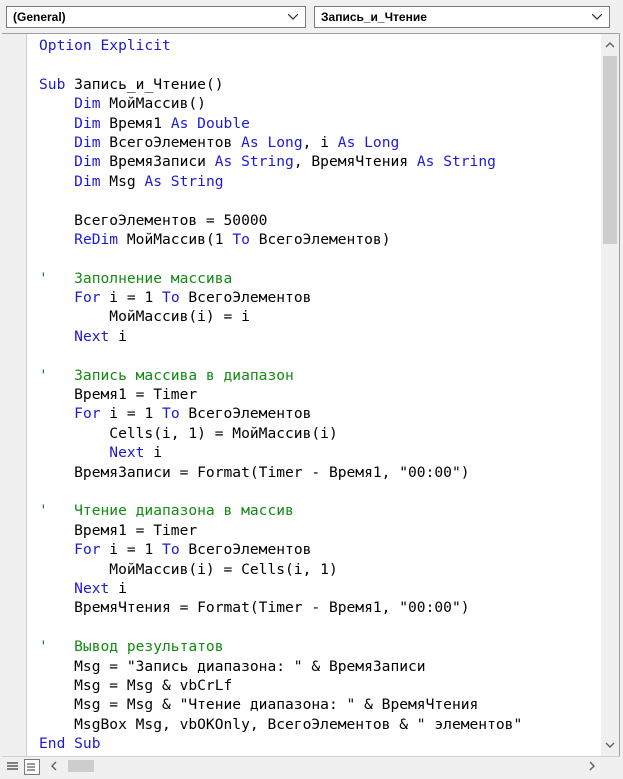 The height and width of the screenshot is (779, 623). Describe the element at coordinates (320, 142) in the screenshot. I see `code-token: , i` at that location.